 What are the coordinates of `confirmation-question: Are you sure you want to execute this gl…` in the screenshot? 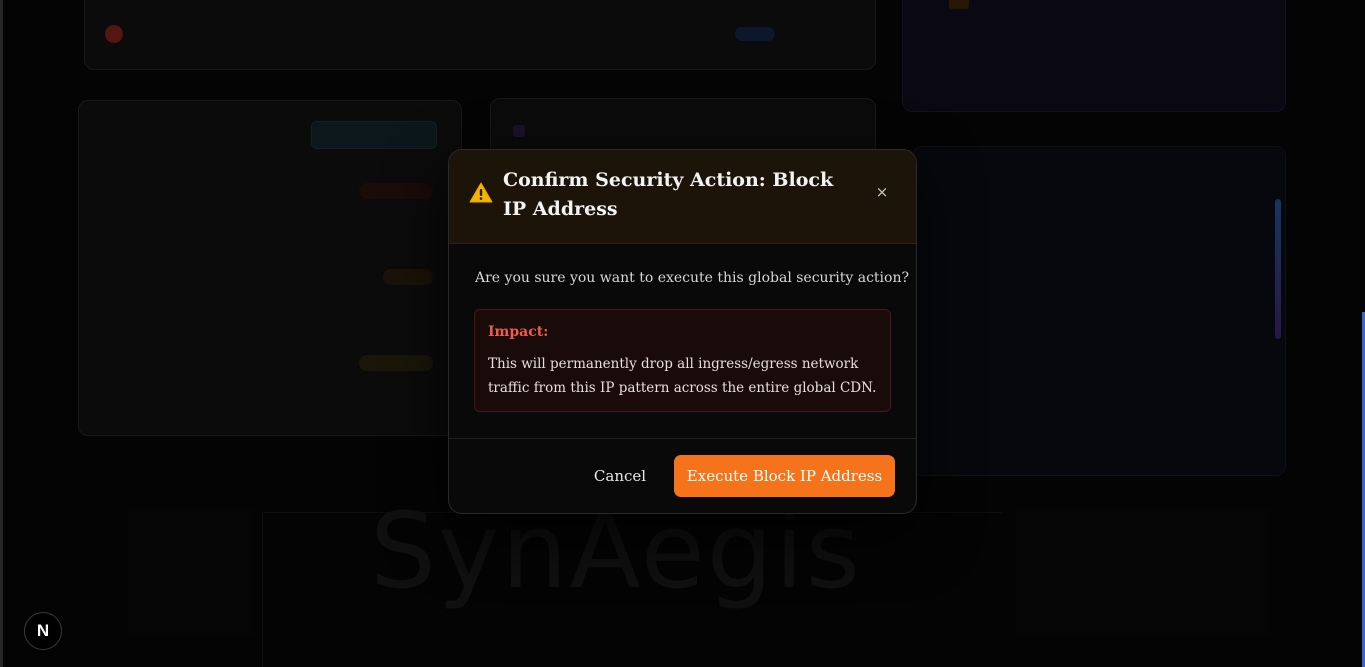 It's located at (692, 278).